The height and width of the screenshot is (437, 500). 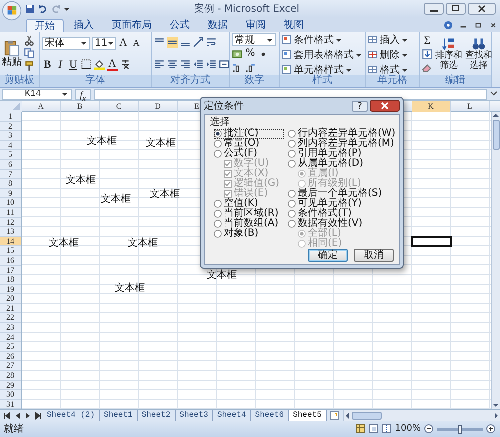 What do you see at coordinates (66, 43) in the screenshot?
I see `font-name-dropdown: 宋体` at bounding box center [66, 43].